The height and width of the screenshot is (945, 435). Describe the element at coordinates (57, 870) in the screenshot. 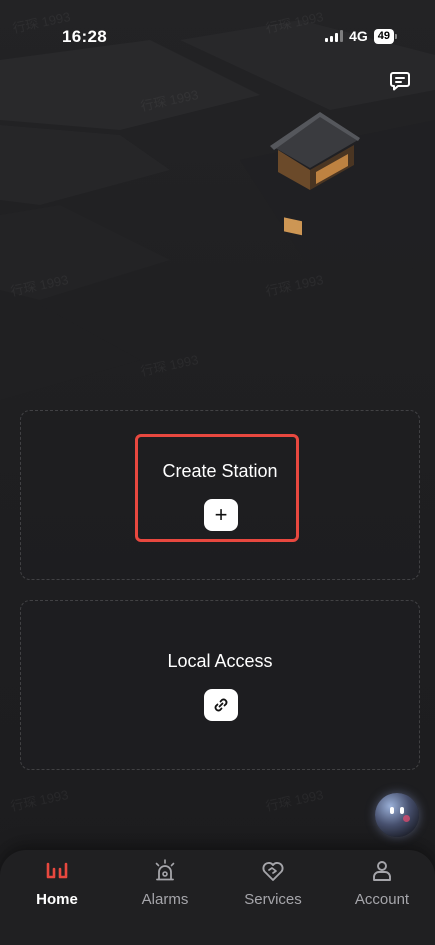

I see `home-logo-icon` at that location.